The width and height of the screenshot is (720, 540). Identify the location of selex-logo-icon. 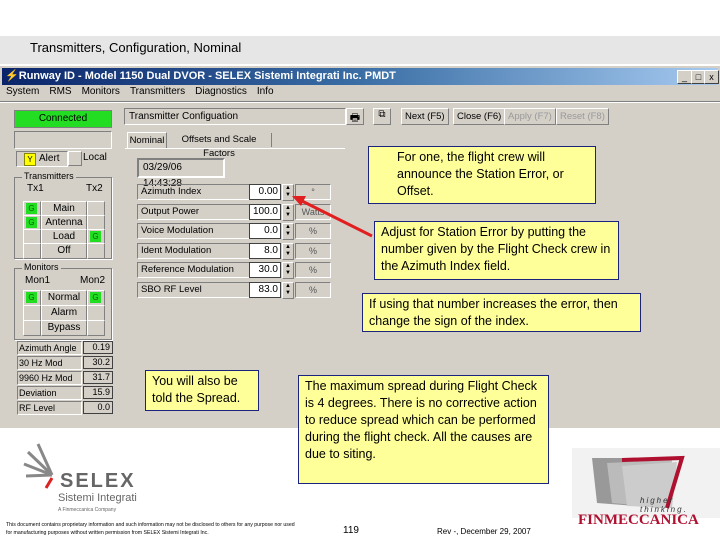
(38, 466).